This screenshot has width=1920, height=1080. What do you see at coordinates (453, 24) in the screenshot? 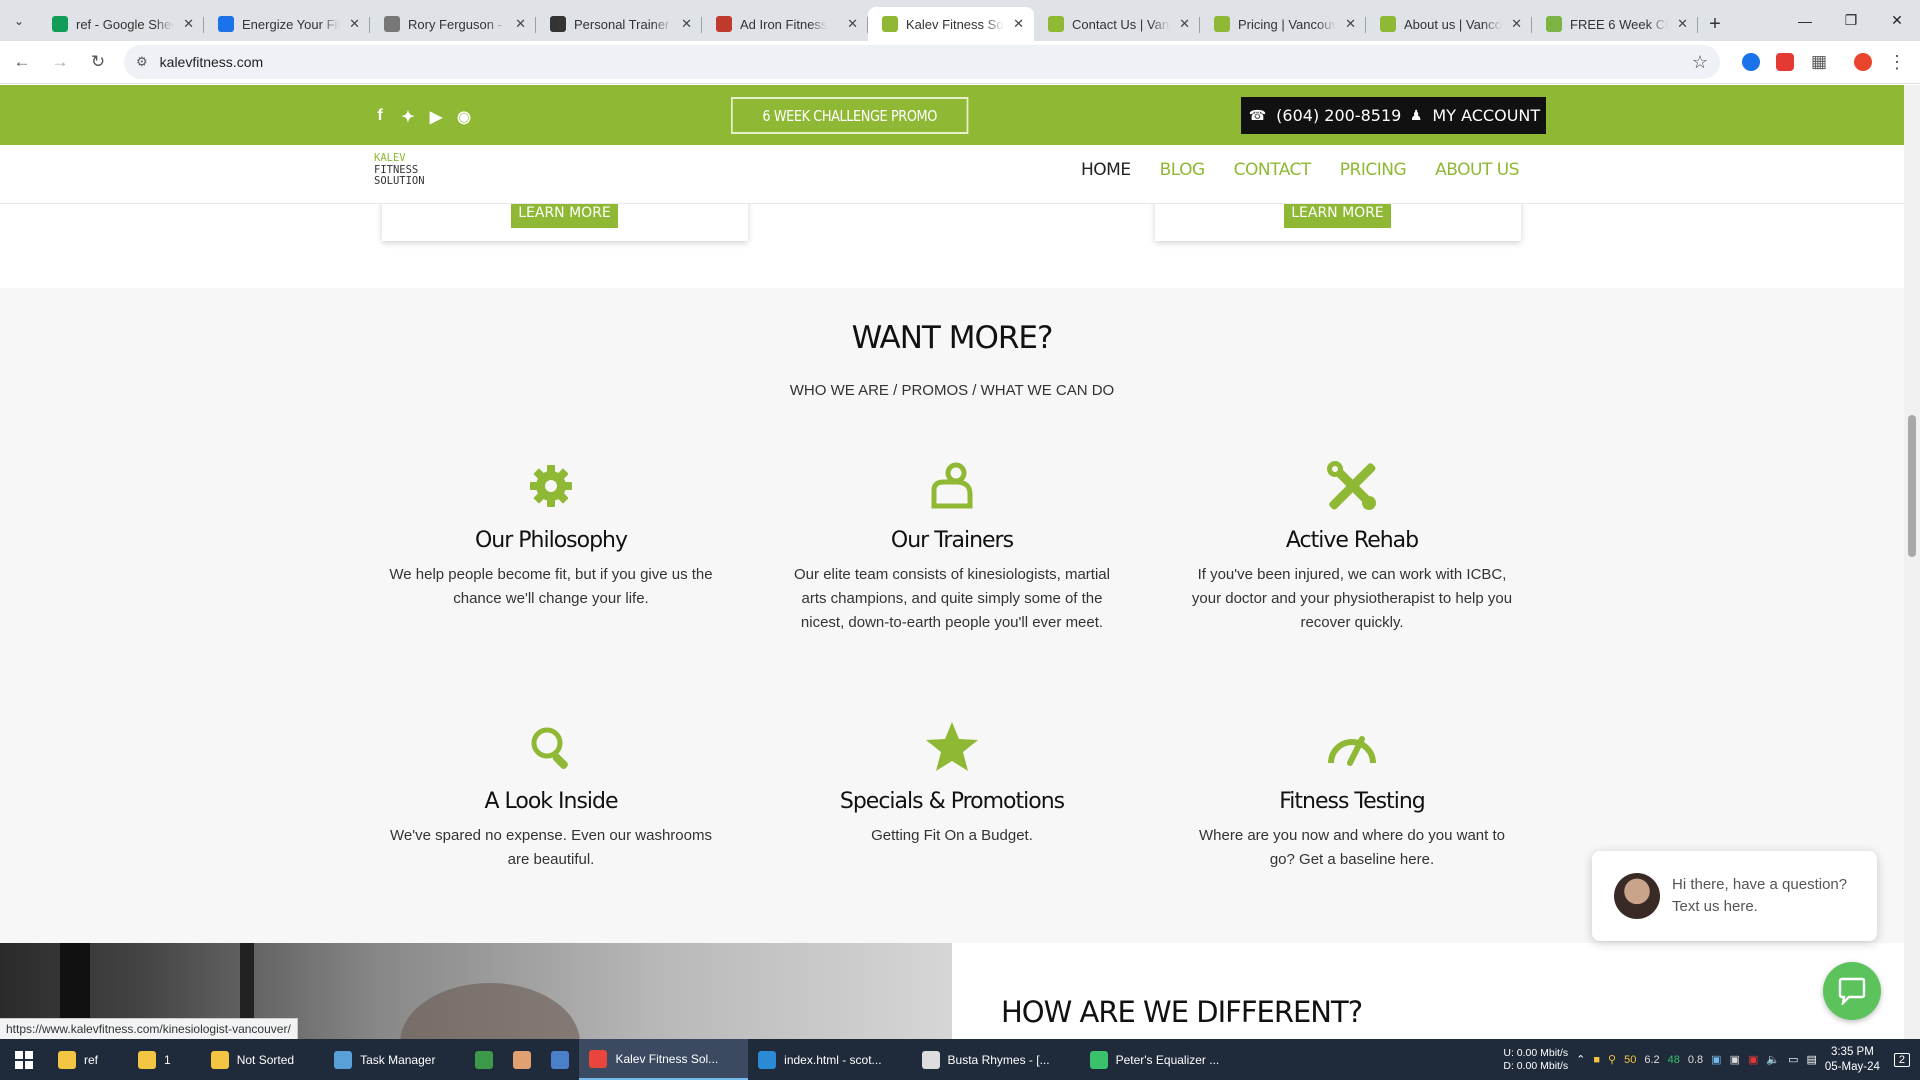
I see `browser-tab: Rory Ferguson - Personal ✕` at bounding box center [453, 24].